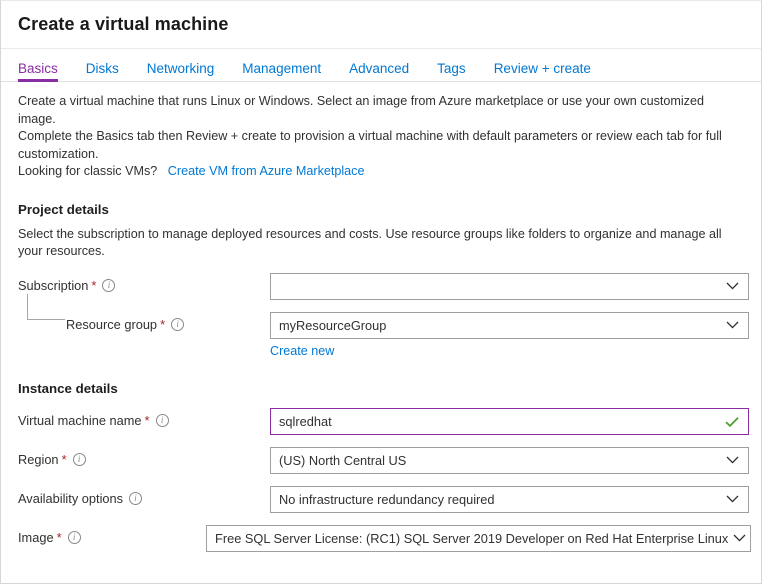 The width and height of the screenshot is (762, 584). What do you see at coordinates (266, 171) in the screenshot?
I see `create-vm-marketplace-link: Create VM from Azure Marketplace` at bounding box center [266, 171].